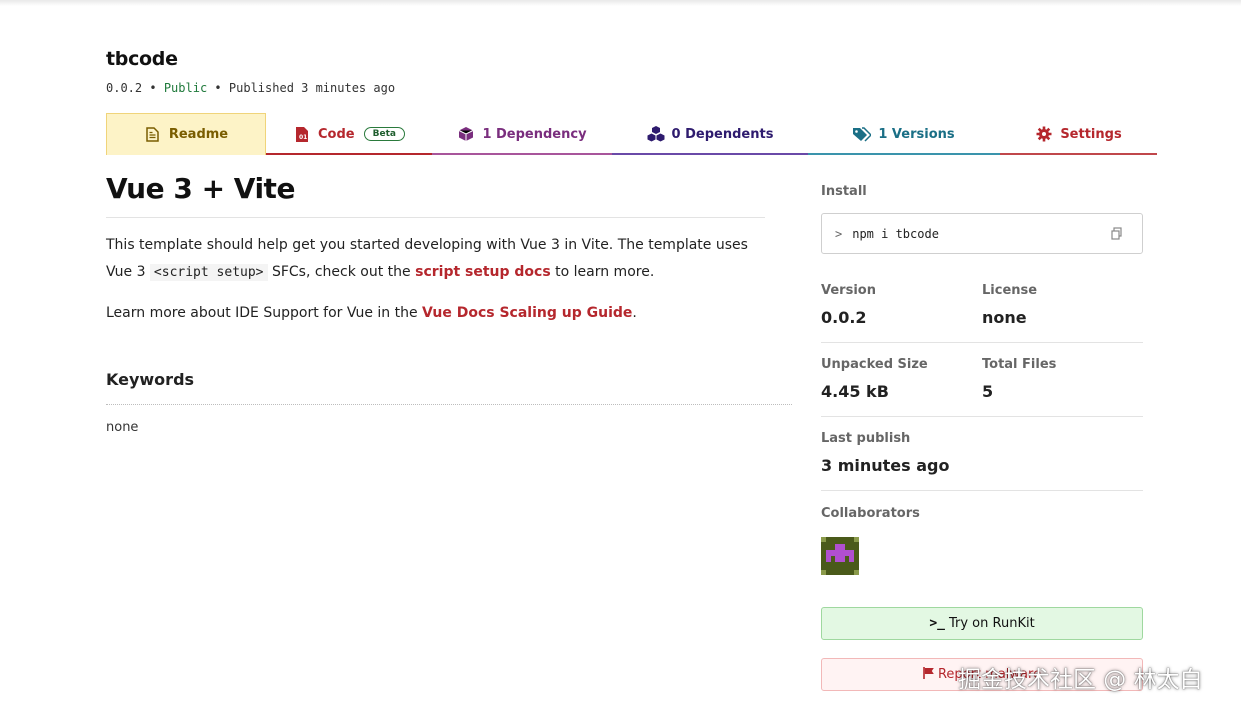  What do you see at coordinates (710, 154) in the screenshot?
I see `tab-underline-dependents` at bounding box center [710, 154].